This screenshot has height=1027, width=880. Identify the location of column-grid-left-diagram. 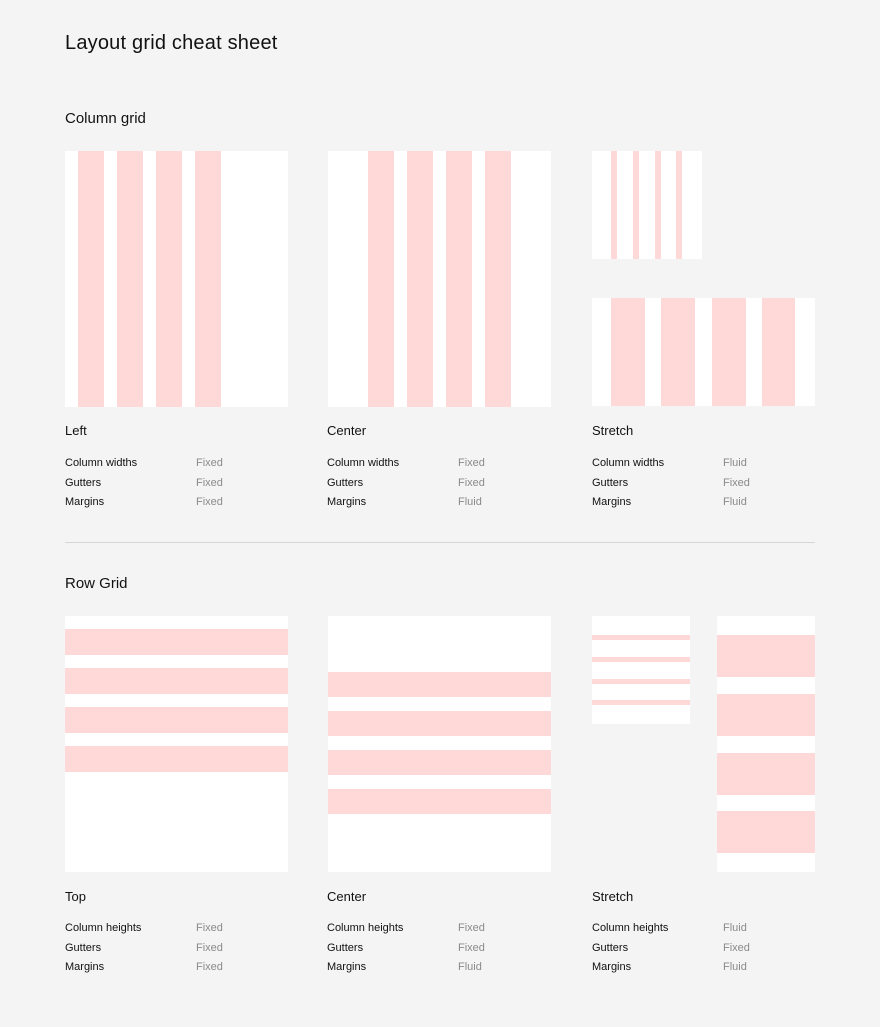
(176, 279).